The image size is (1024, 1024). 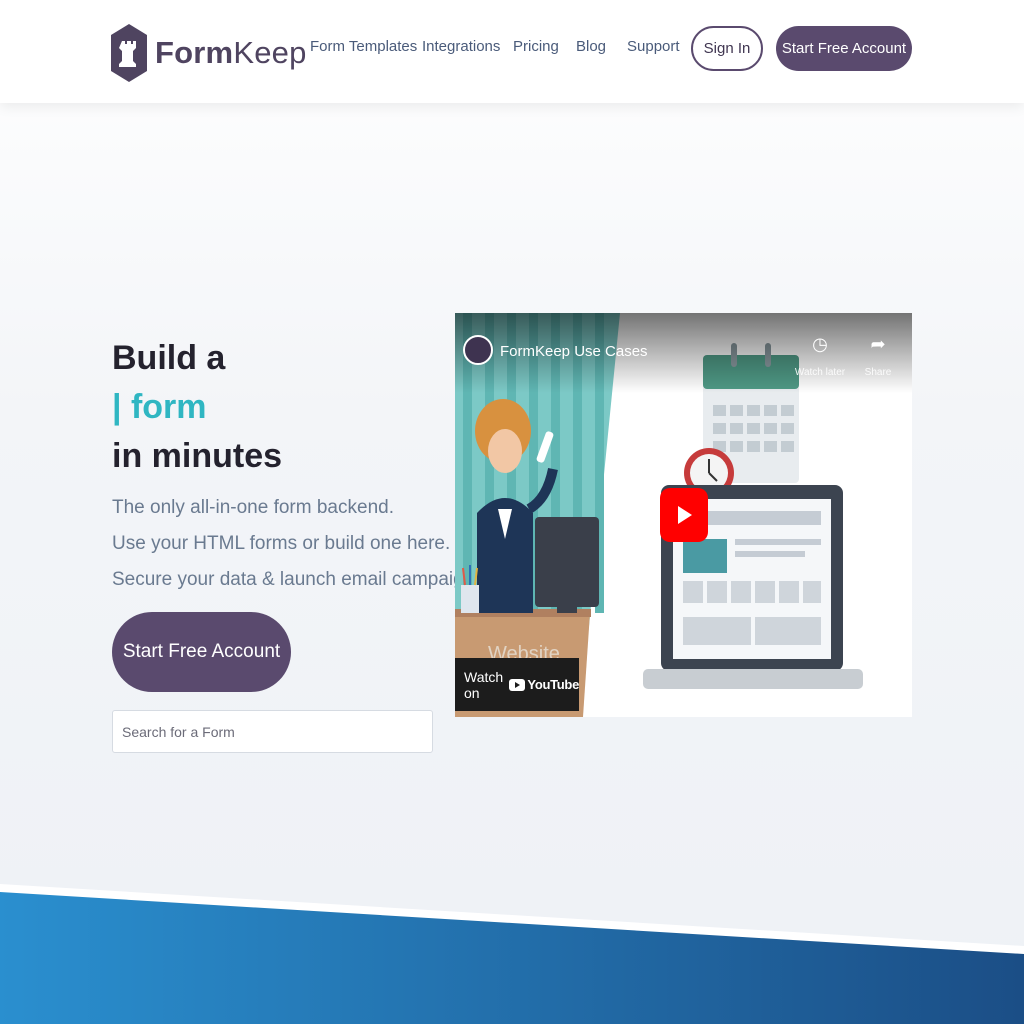 I want to click on hero-title: Build a | form in minutes, so click(x=197, y=407).